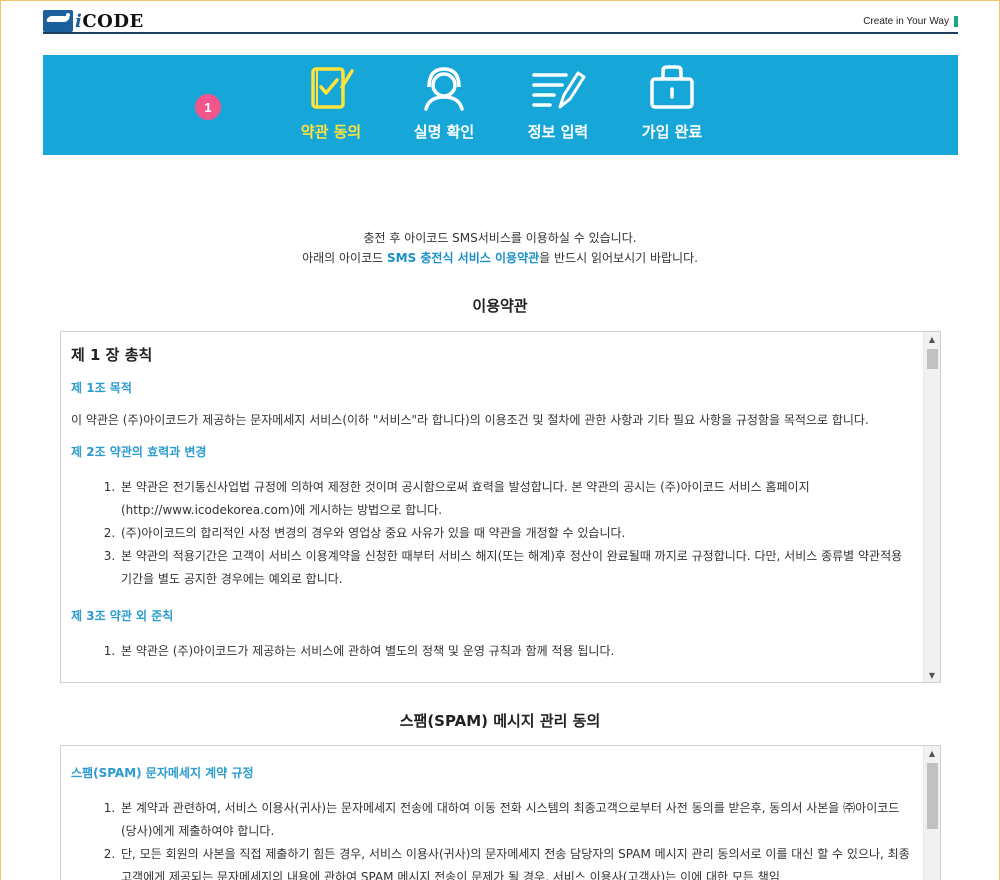 This screenshot has width=1000, height=880. What do you see at coordinates (931, 507) in the screenshot?
I see `terms-scrollbar: ▲ ▼` at bounding box center [931, 507].